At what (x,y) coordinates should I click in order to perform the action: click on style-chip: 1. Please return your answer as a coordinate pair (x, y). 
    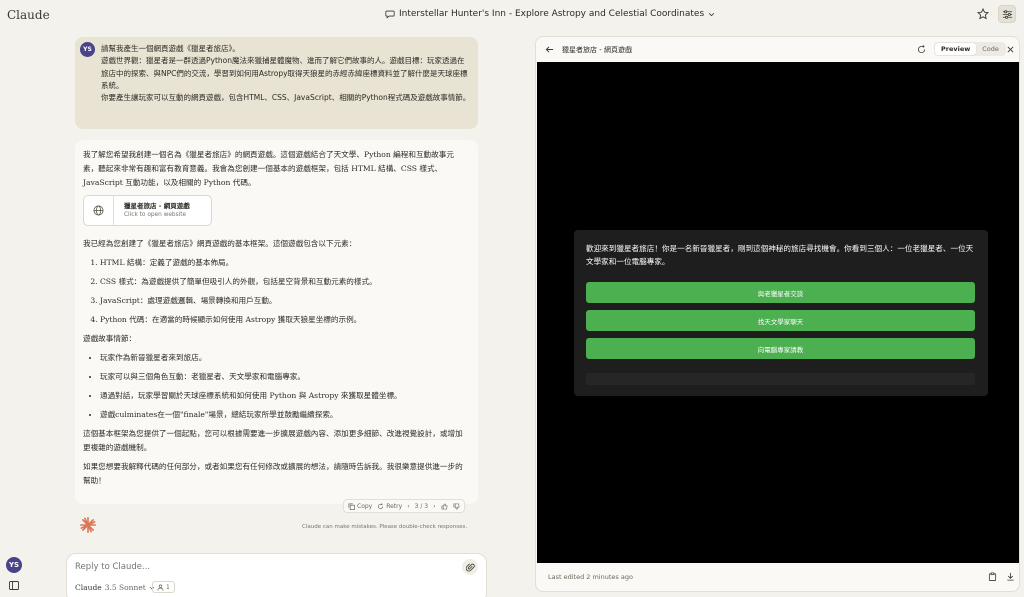
    Looking at the image, I should click on (163, 587).